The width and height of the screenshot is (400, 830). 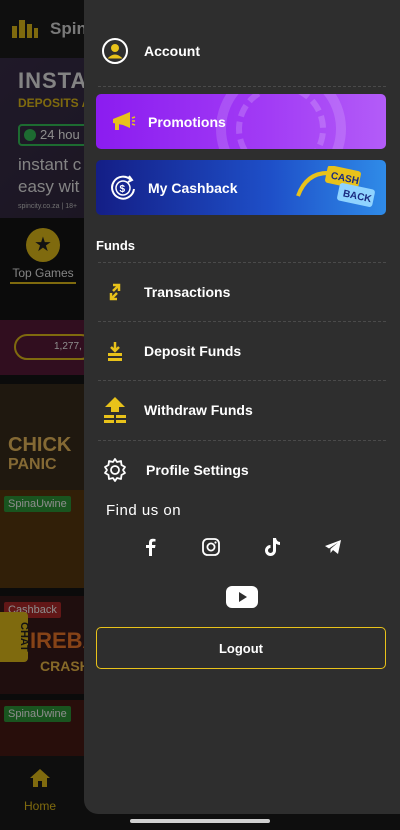 What do you see at coordinates (115, 245) in the screenshot?
I see `funds-section-title: Funds` at bounding box center [115, 245].